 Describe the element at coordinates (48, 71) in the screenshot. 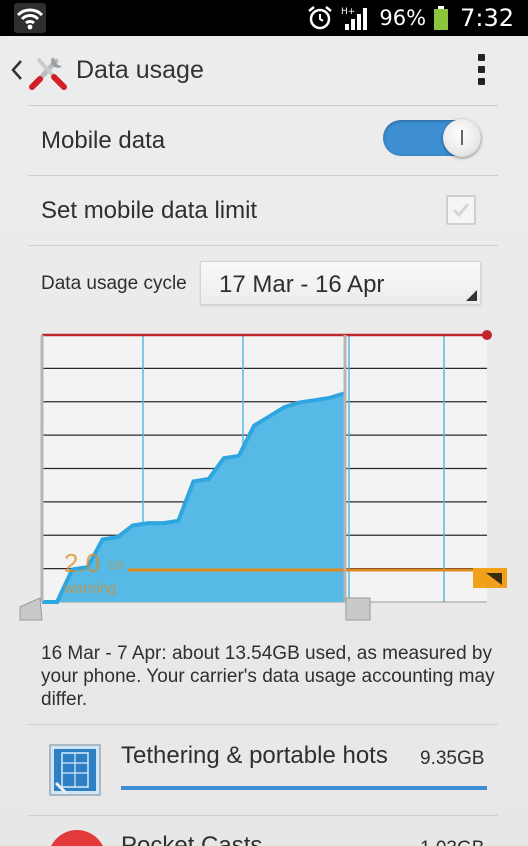

I see `tools-icon` at that location.